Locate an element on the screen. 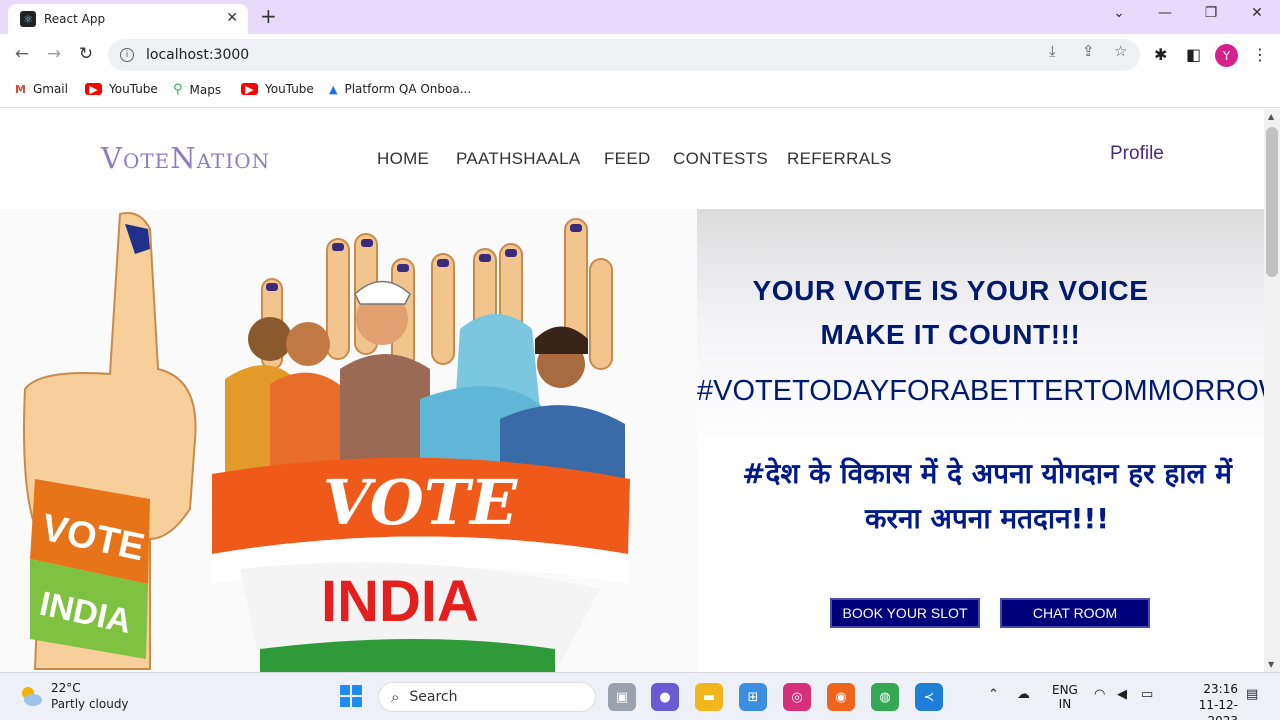 Image resolution: width=1280 pixels, height=720 pixels. language-indicator: ENG IN is located at coordinates (1065, 697).